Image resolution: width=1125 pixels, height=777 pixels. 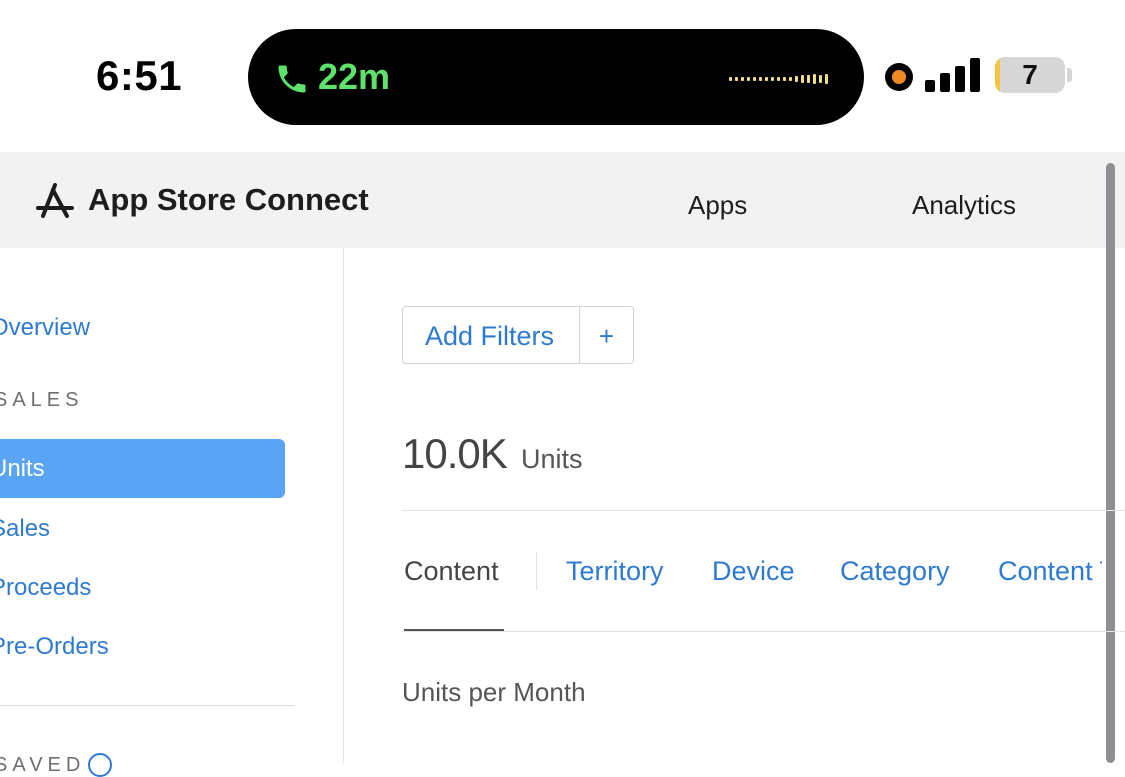 I want to click on sidebar-section-sales: SALES, so click(x=42, y=400).